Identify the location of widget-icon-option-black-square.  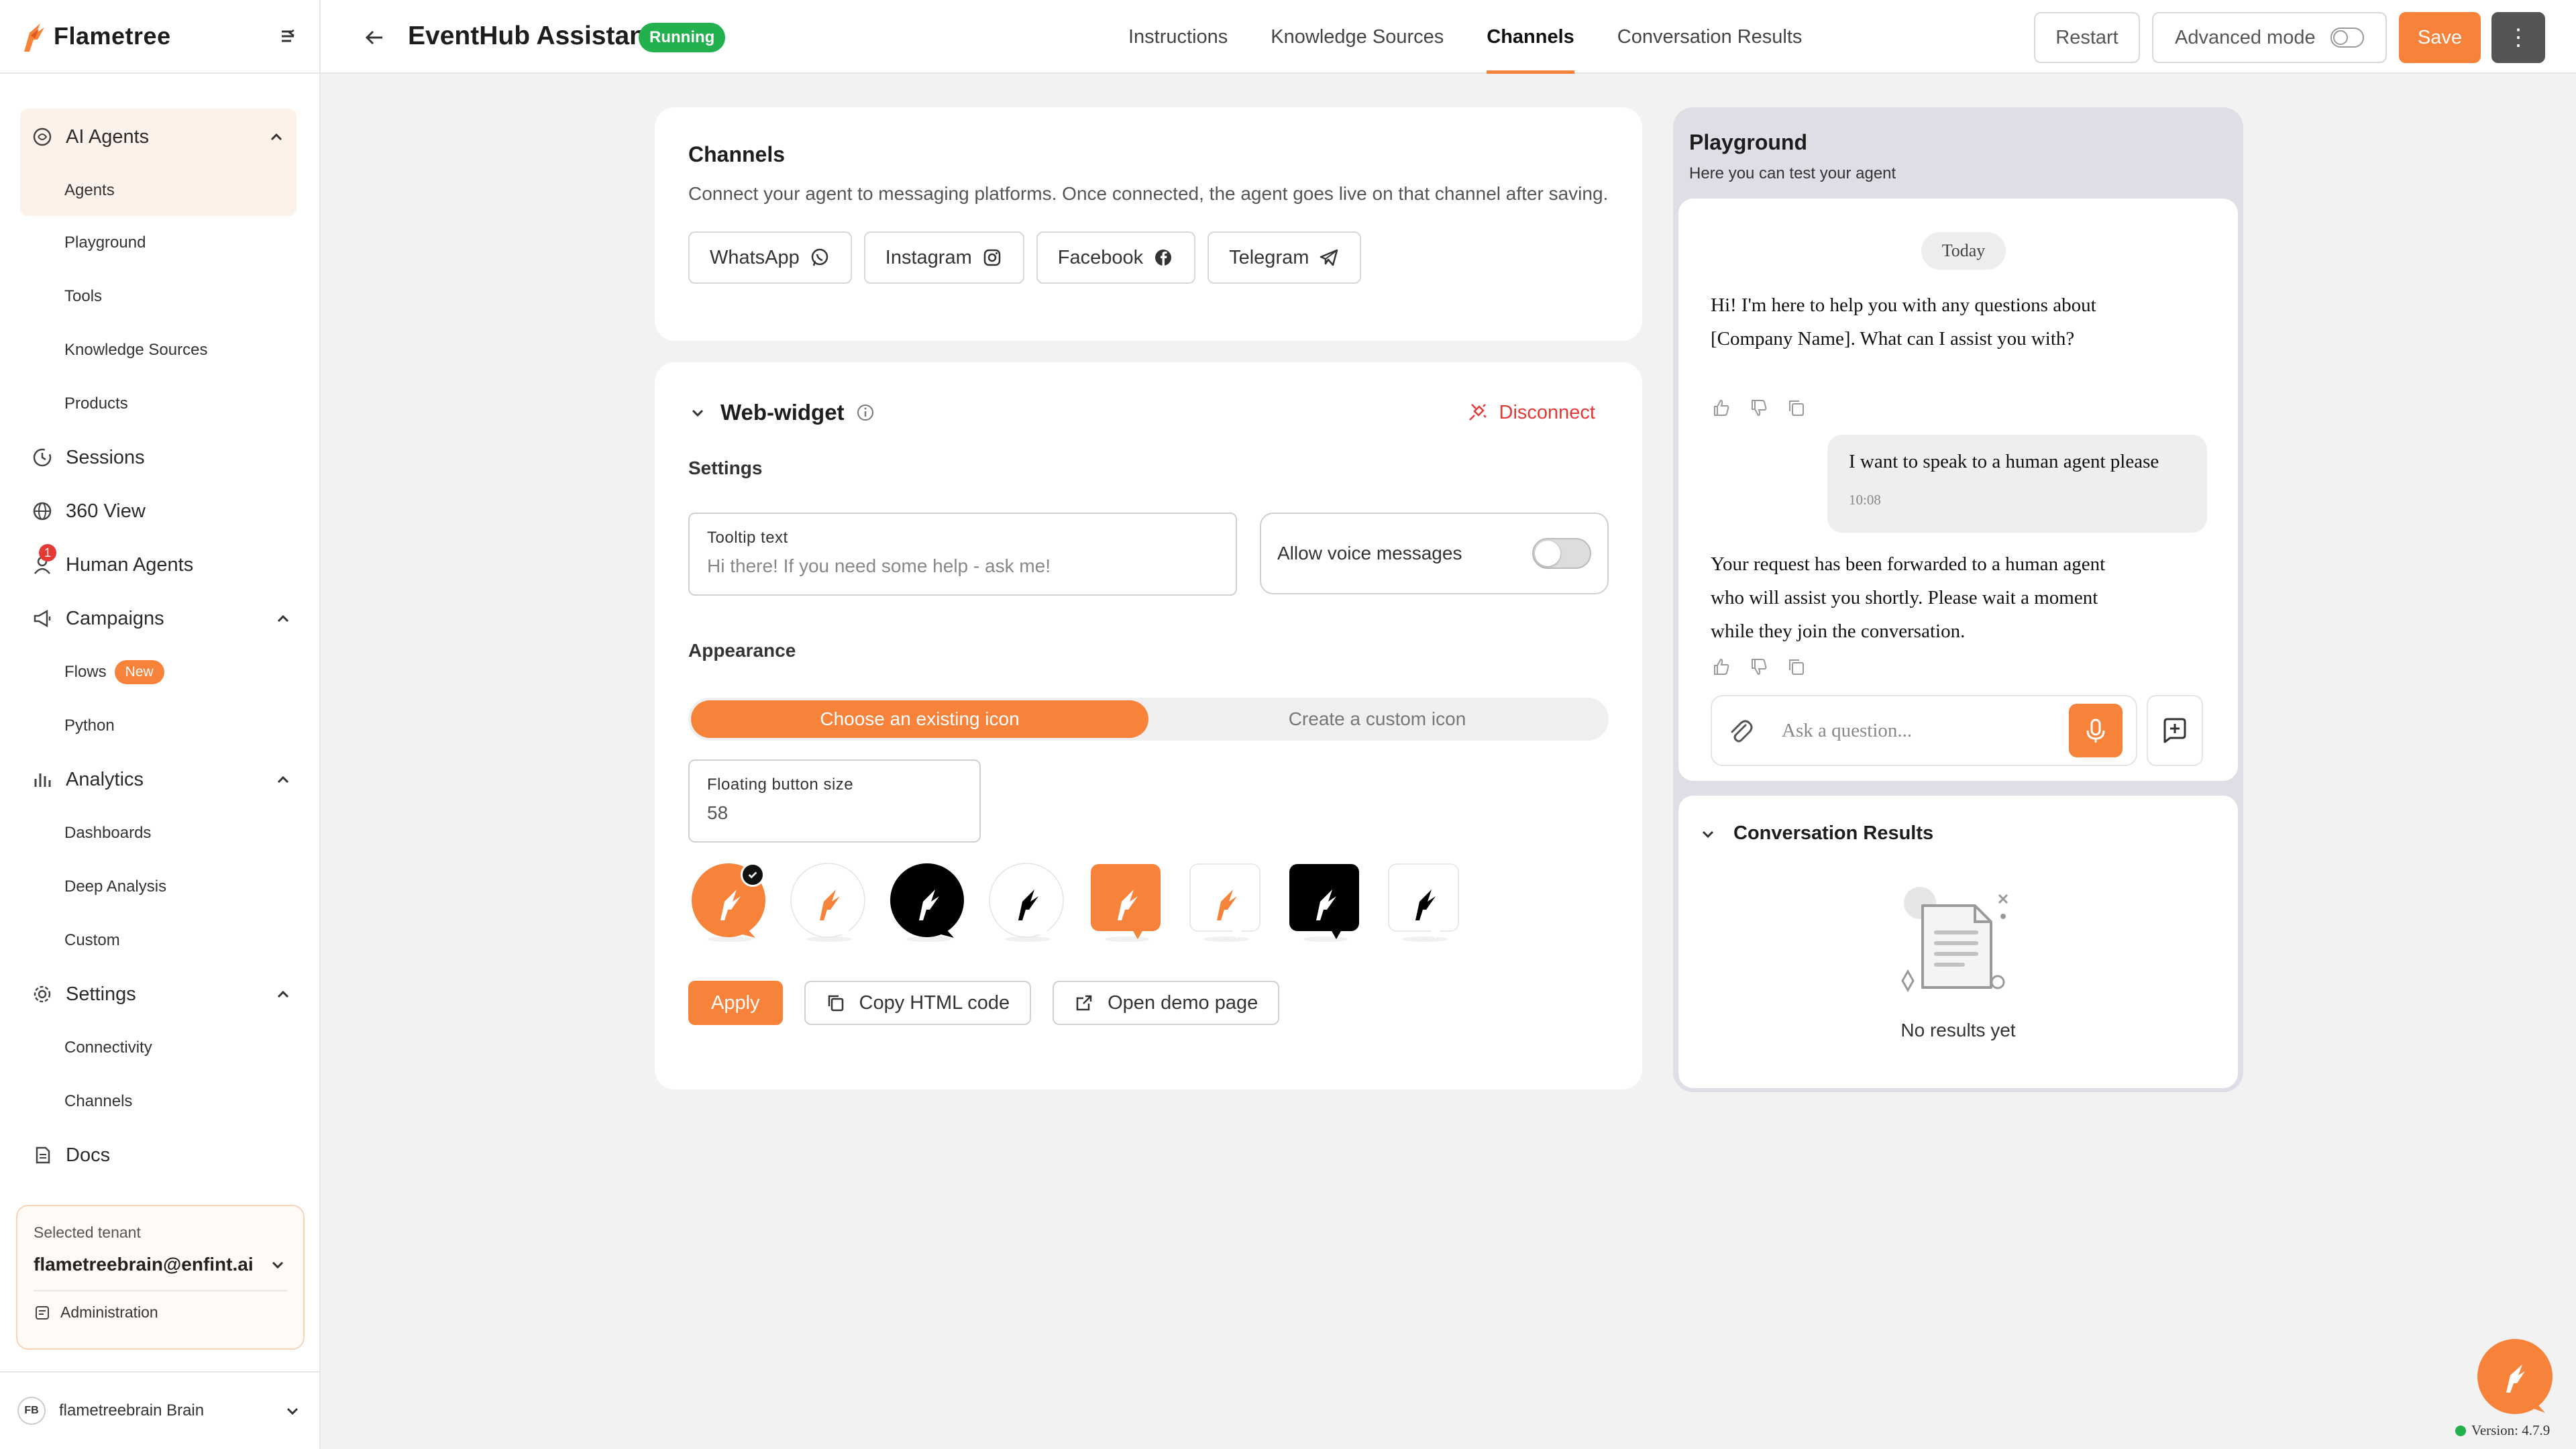
(1333, 903).